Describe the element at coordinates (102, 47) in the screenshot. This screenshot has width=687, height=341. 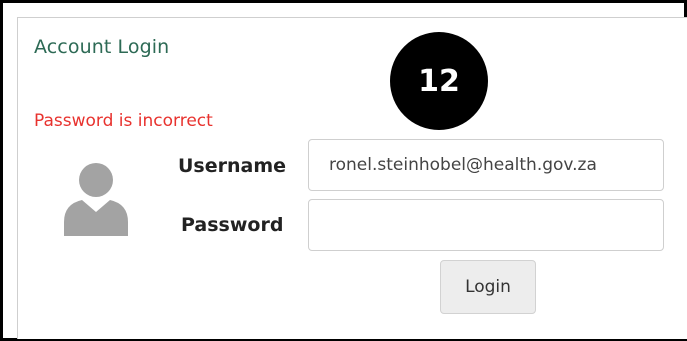
I see `page-title: Account Login` at that location.